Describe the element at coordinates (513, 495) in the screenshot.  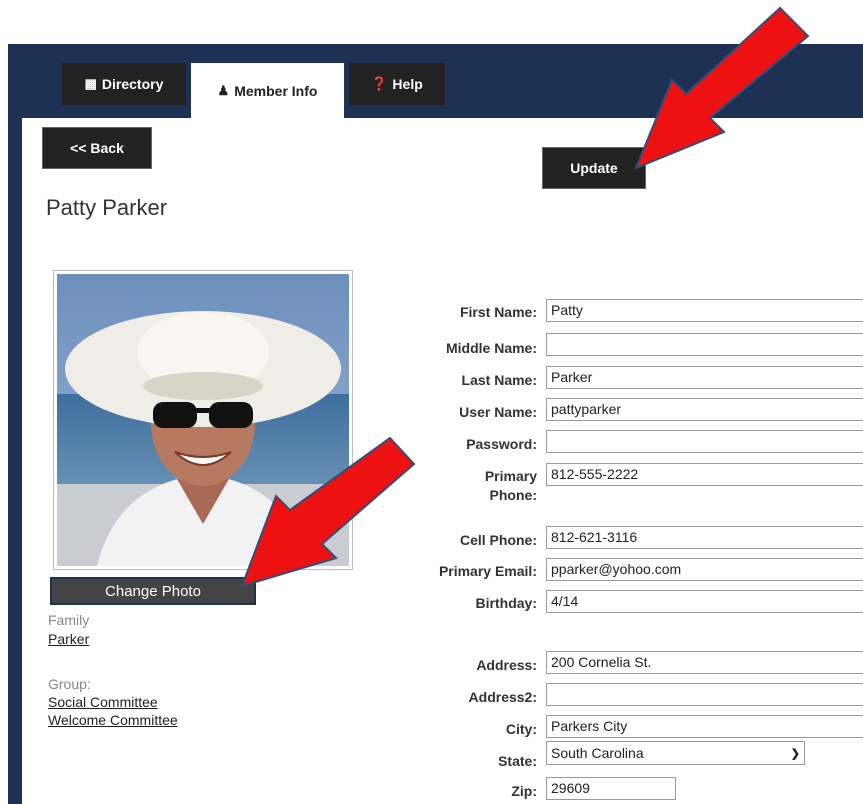
I see `primary-phone-label-line2: Phone:` at that location.